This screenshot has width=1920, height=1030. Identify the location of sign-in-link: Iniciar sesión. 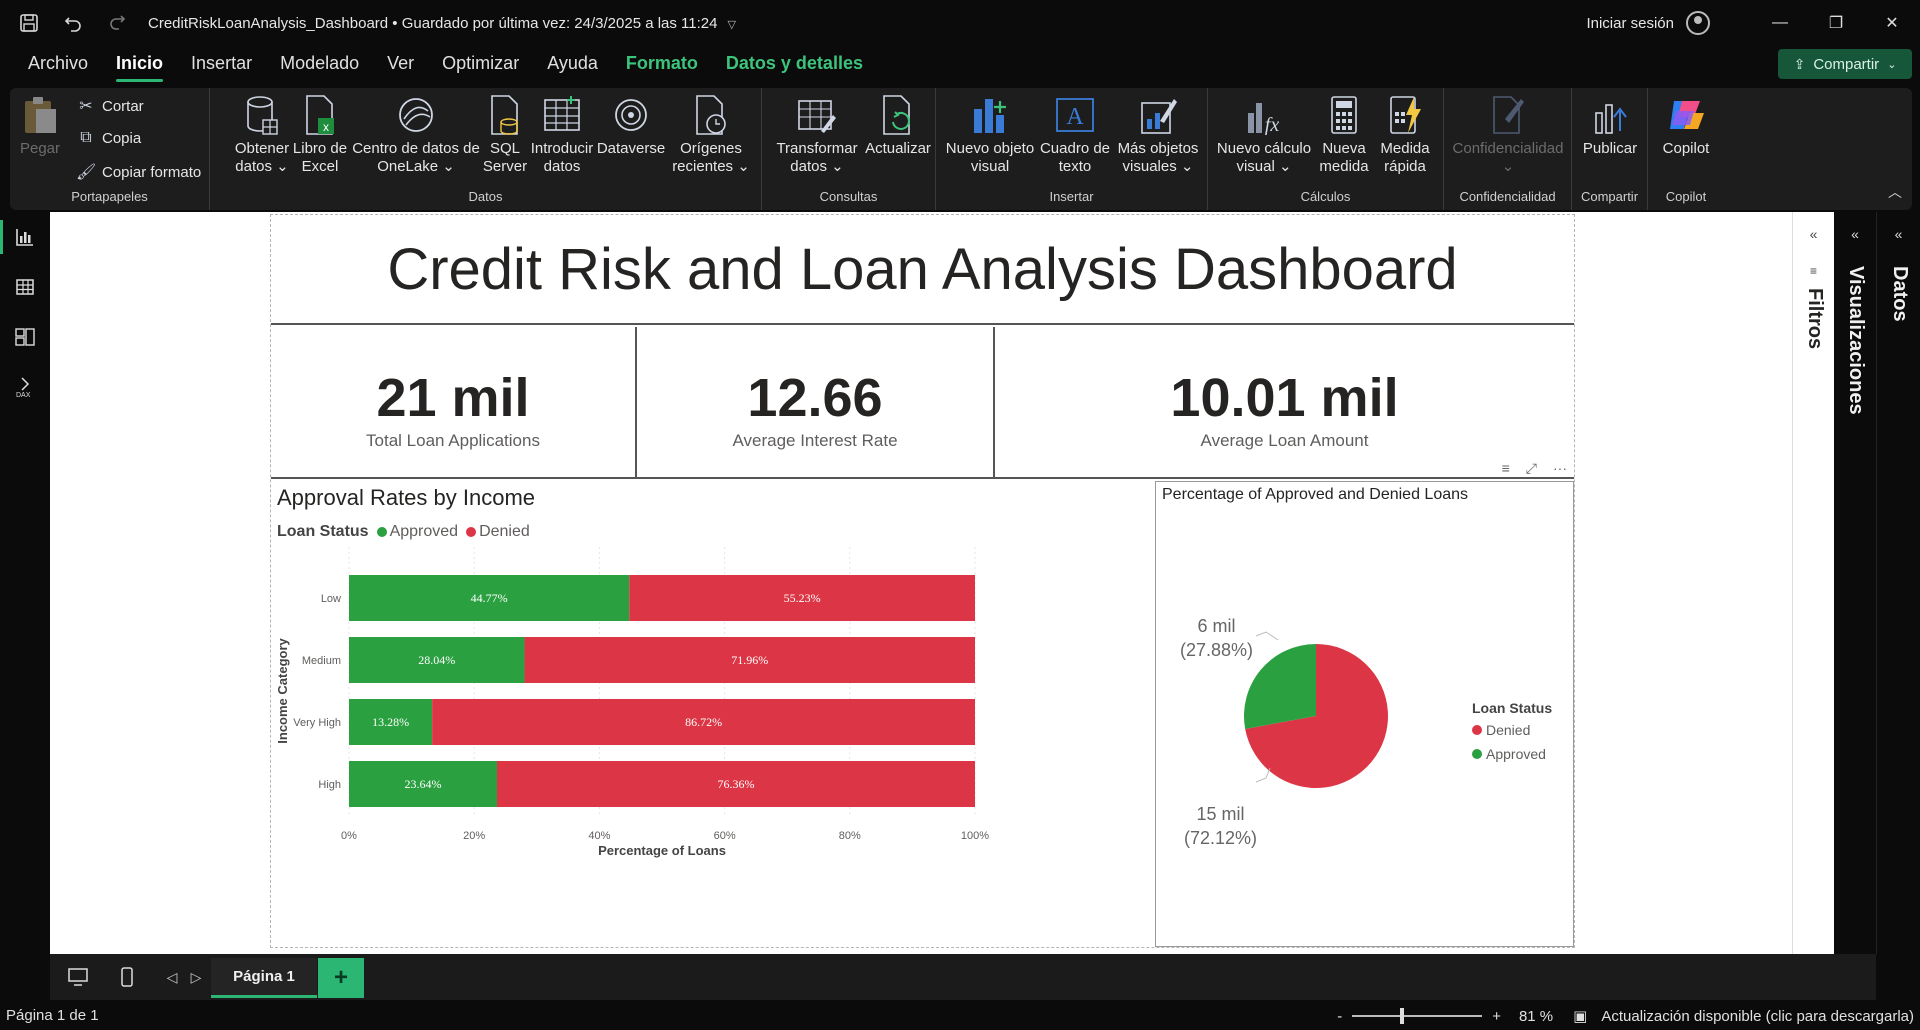
(1630, 23).